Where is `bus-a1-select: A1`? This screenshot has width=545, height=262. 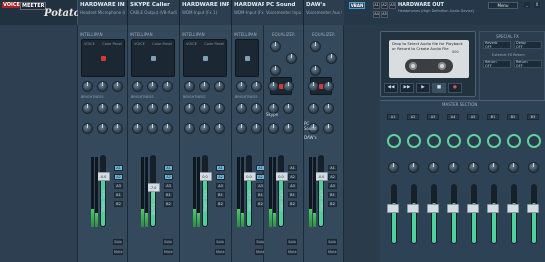
bus-a1-select: A1 is located at coordinates (376, 5).